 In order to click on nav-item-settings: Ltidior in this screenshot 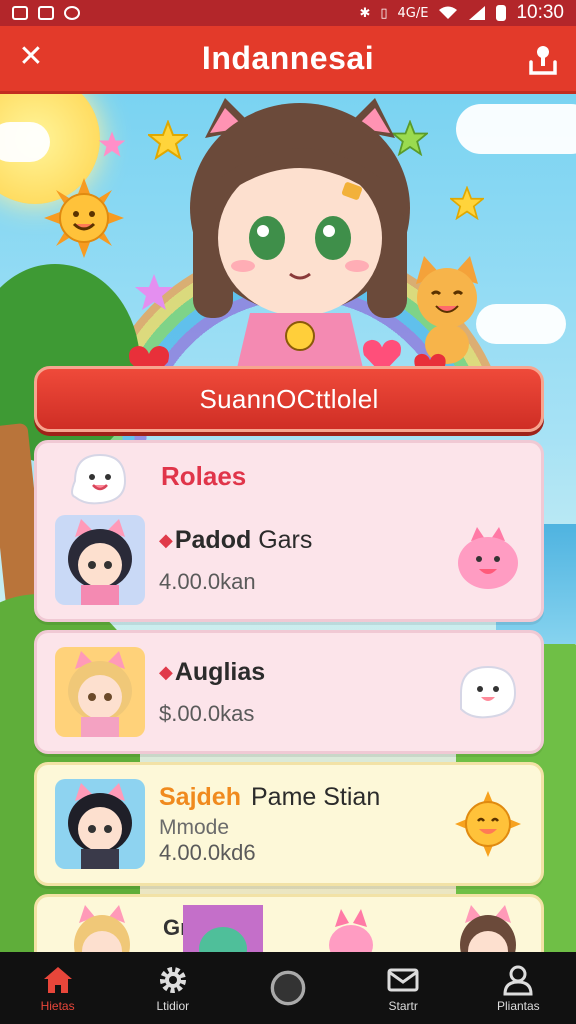, I will do `click(173, 988)`.